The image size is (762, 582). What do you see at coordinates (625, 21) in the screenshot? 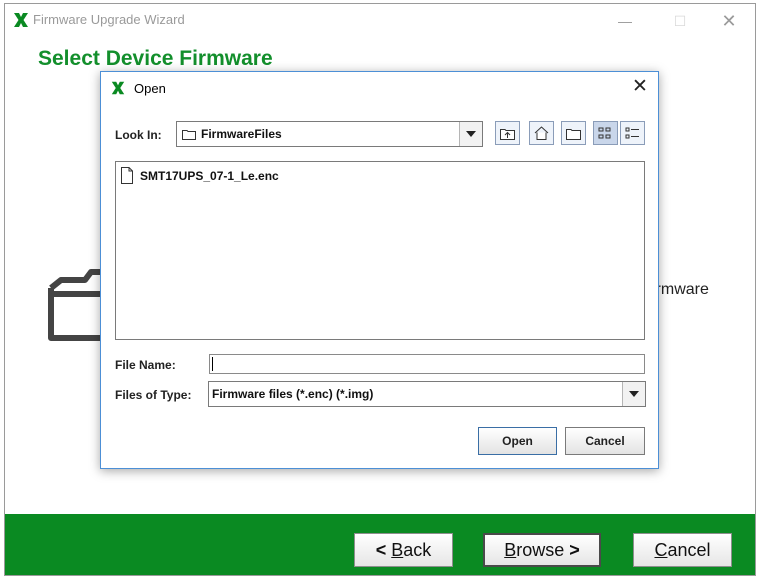
I see `minimize-button: —` at bounding box center [625, 21].